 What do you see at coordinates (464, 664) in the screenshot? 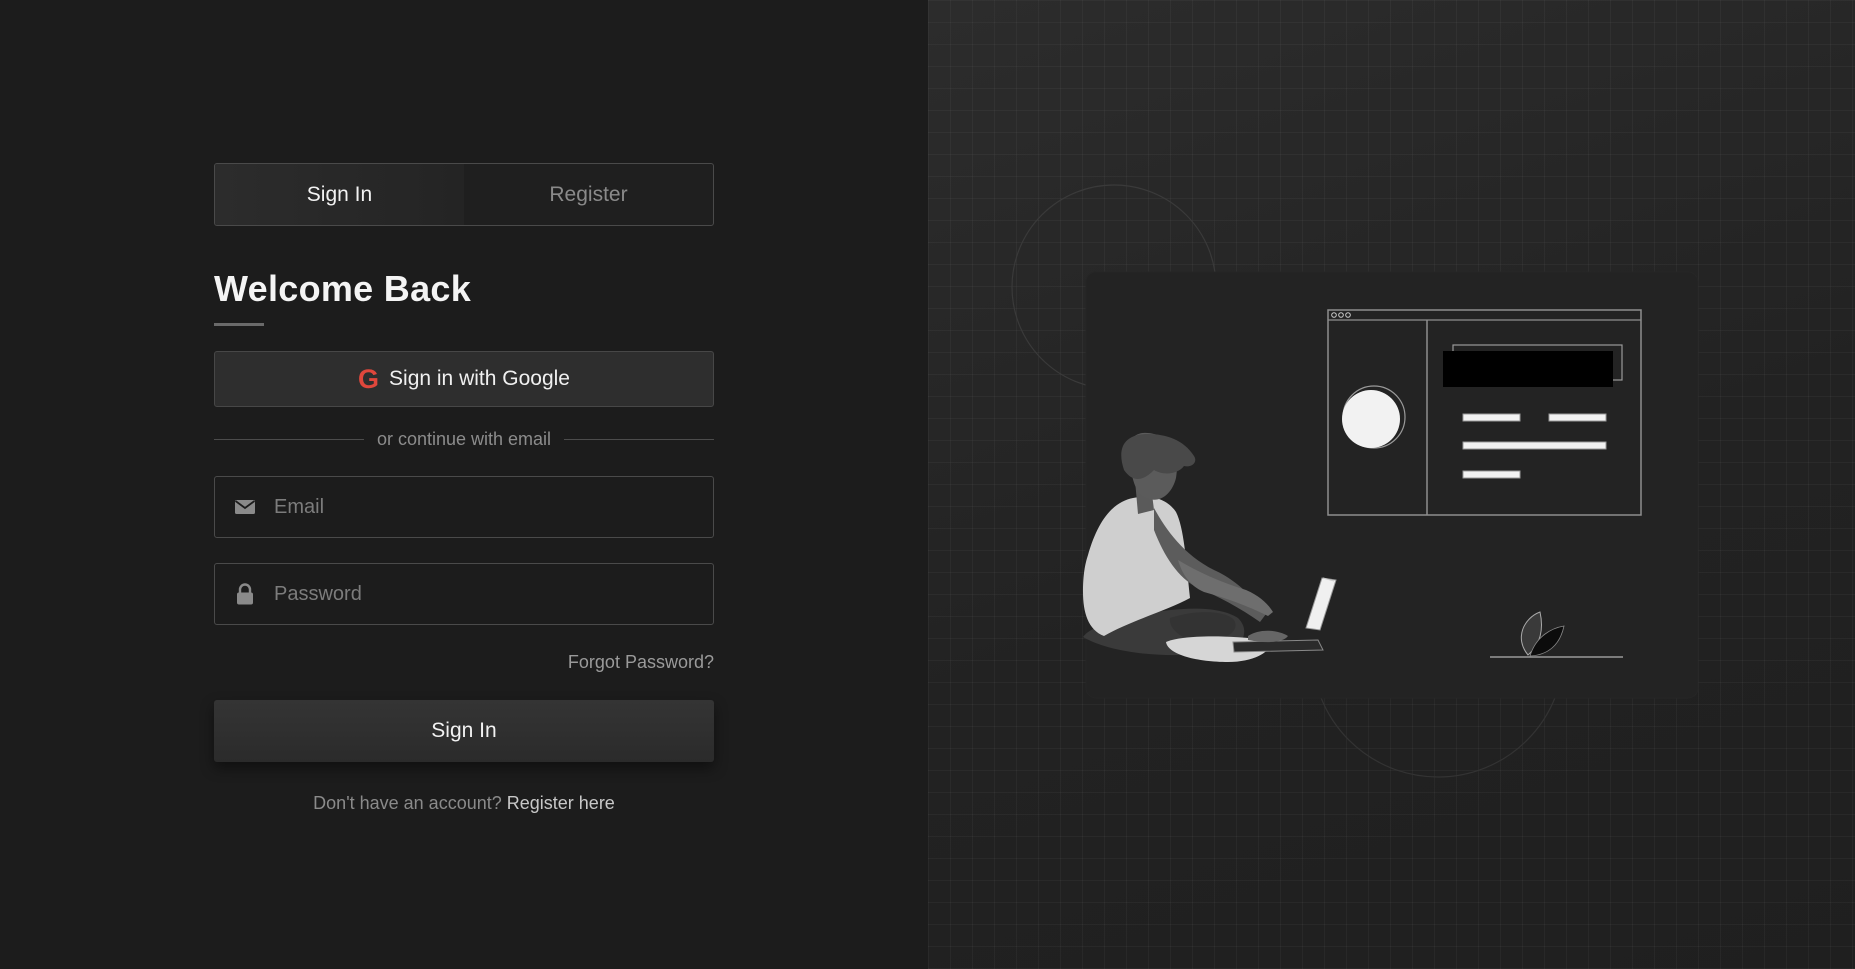
I see `forgot-password-link: Forgot Password?` at bounding box center [464, 664].